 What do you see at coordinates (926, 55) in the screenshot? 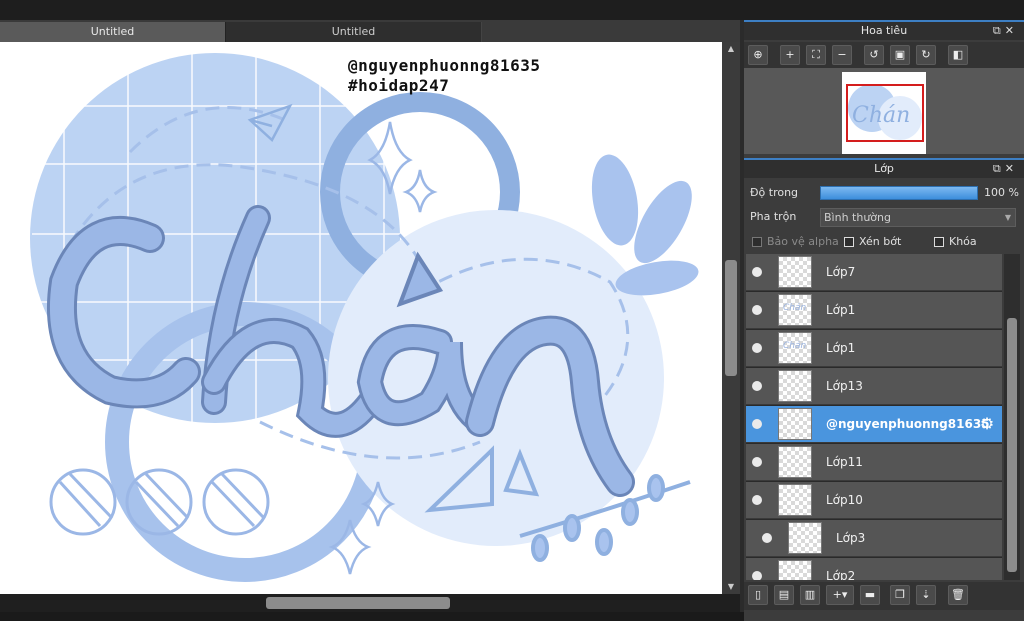
I see `rotate-right-icon: ↻` at bounding box center [926, 55].